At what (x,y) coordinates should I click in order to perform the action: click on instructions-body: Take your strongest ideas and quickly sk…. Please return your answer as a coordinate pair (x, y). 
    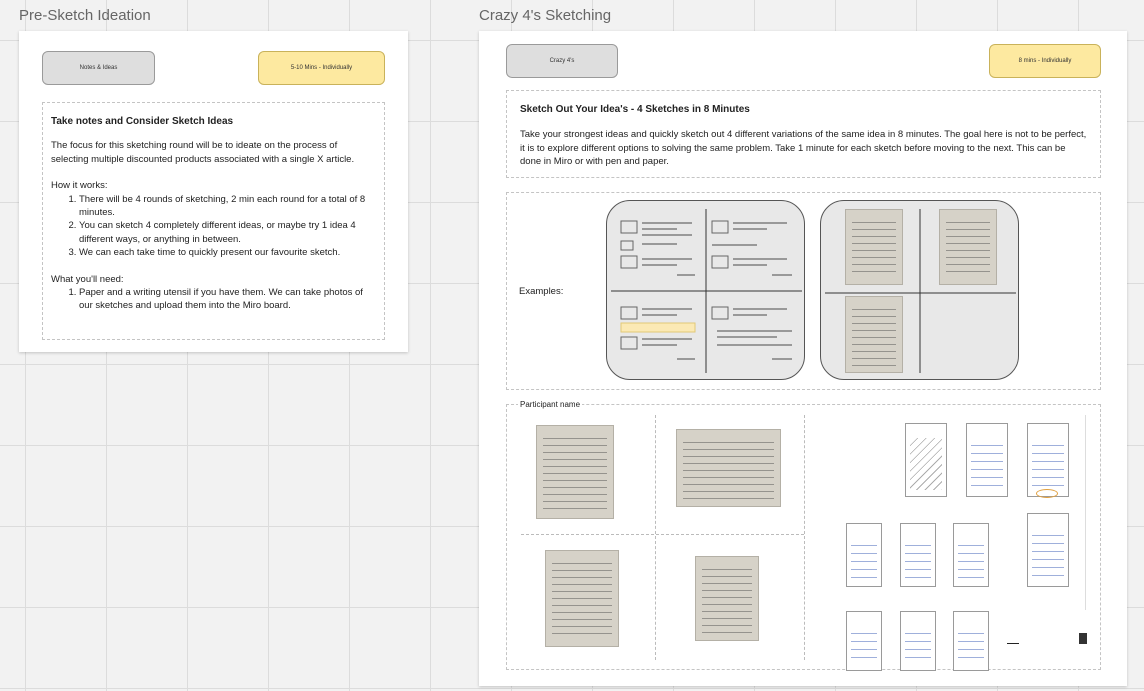
    Looking at the image, I should click on (803, 148).